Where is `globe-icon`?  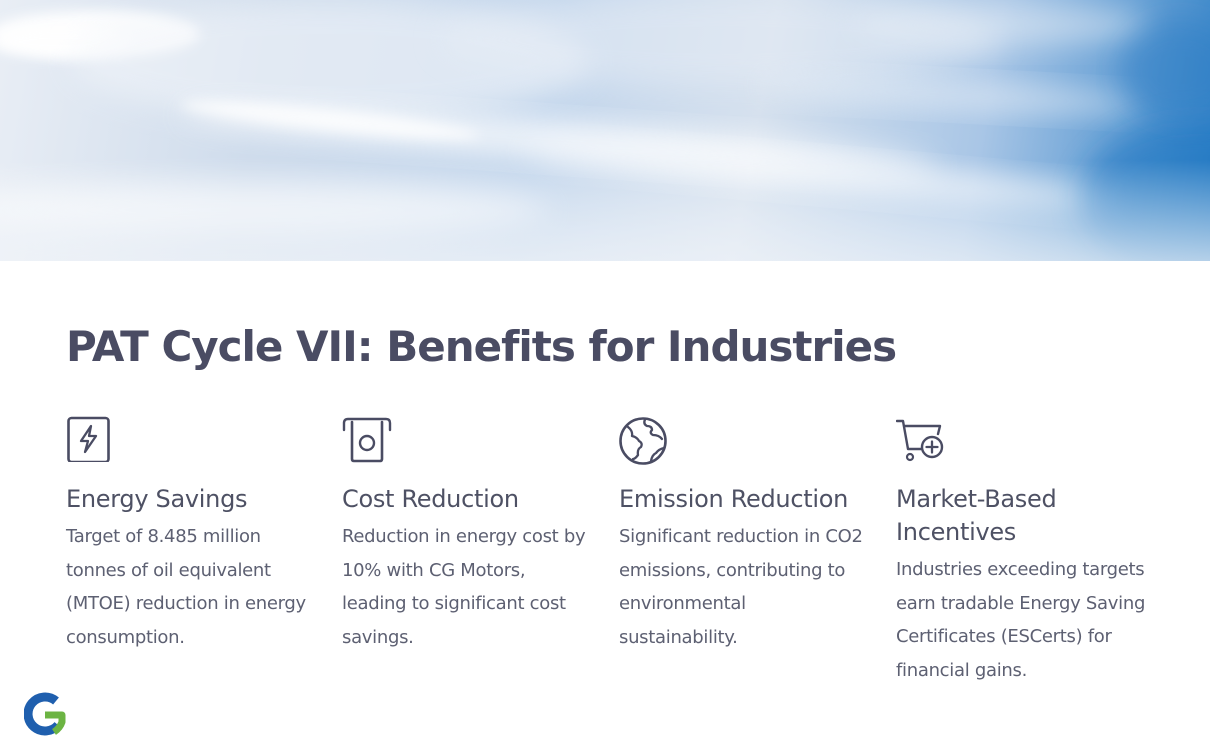 globe-icon is located at coordinates (644, 440).